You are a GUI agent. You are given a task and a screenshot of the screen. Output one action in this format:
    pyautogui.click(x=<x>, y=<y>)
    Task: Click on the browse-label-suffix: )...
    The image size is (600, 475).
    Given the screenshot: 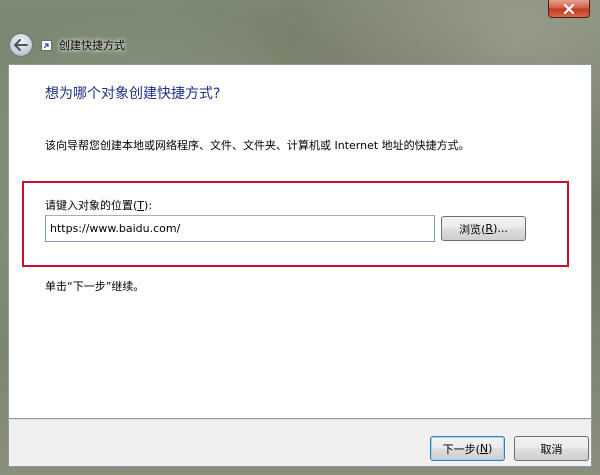 What is the action you would take?
    pyautogui.click(x=500, y=228)
    